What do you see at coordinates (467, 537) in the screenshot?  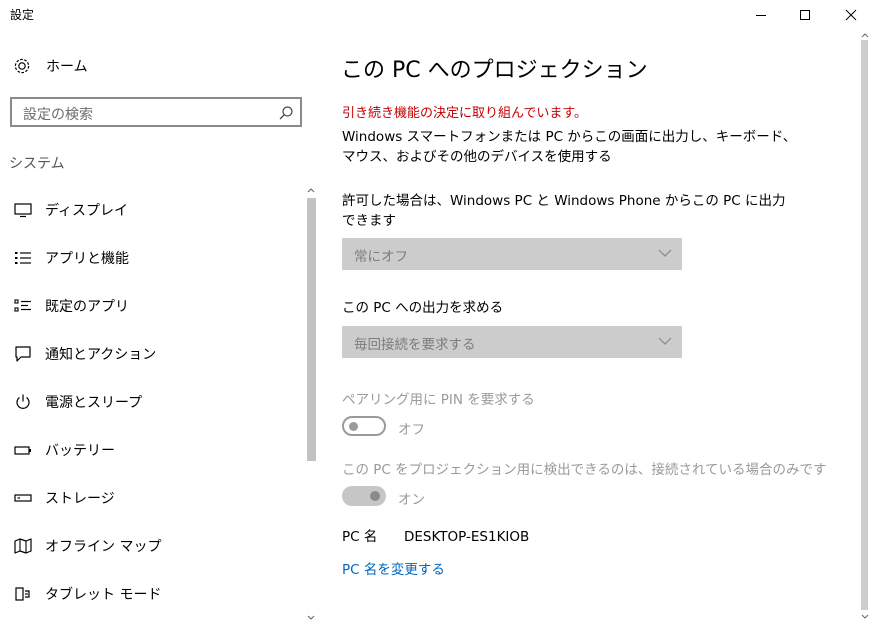 I see `pc-name-value: DESKTOP-ES1KIOB` at bounding box center [467, 537].